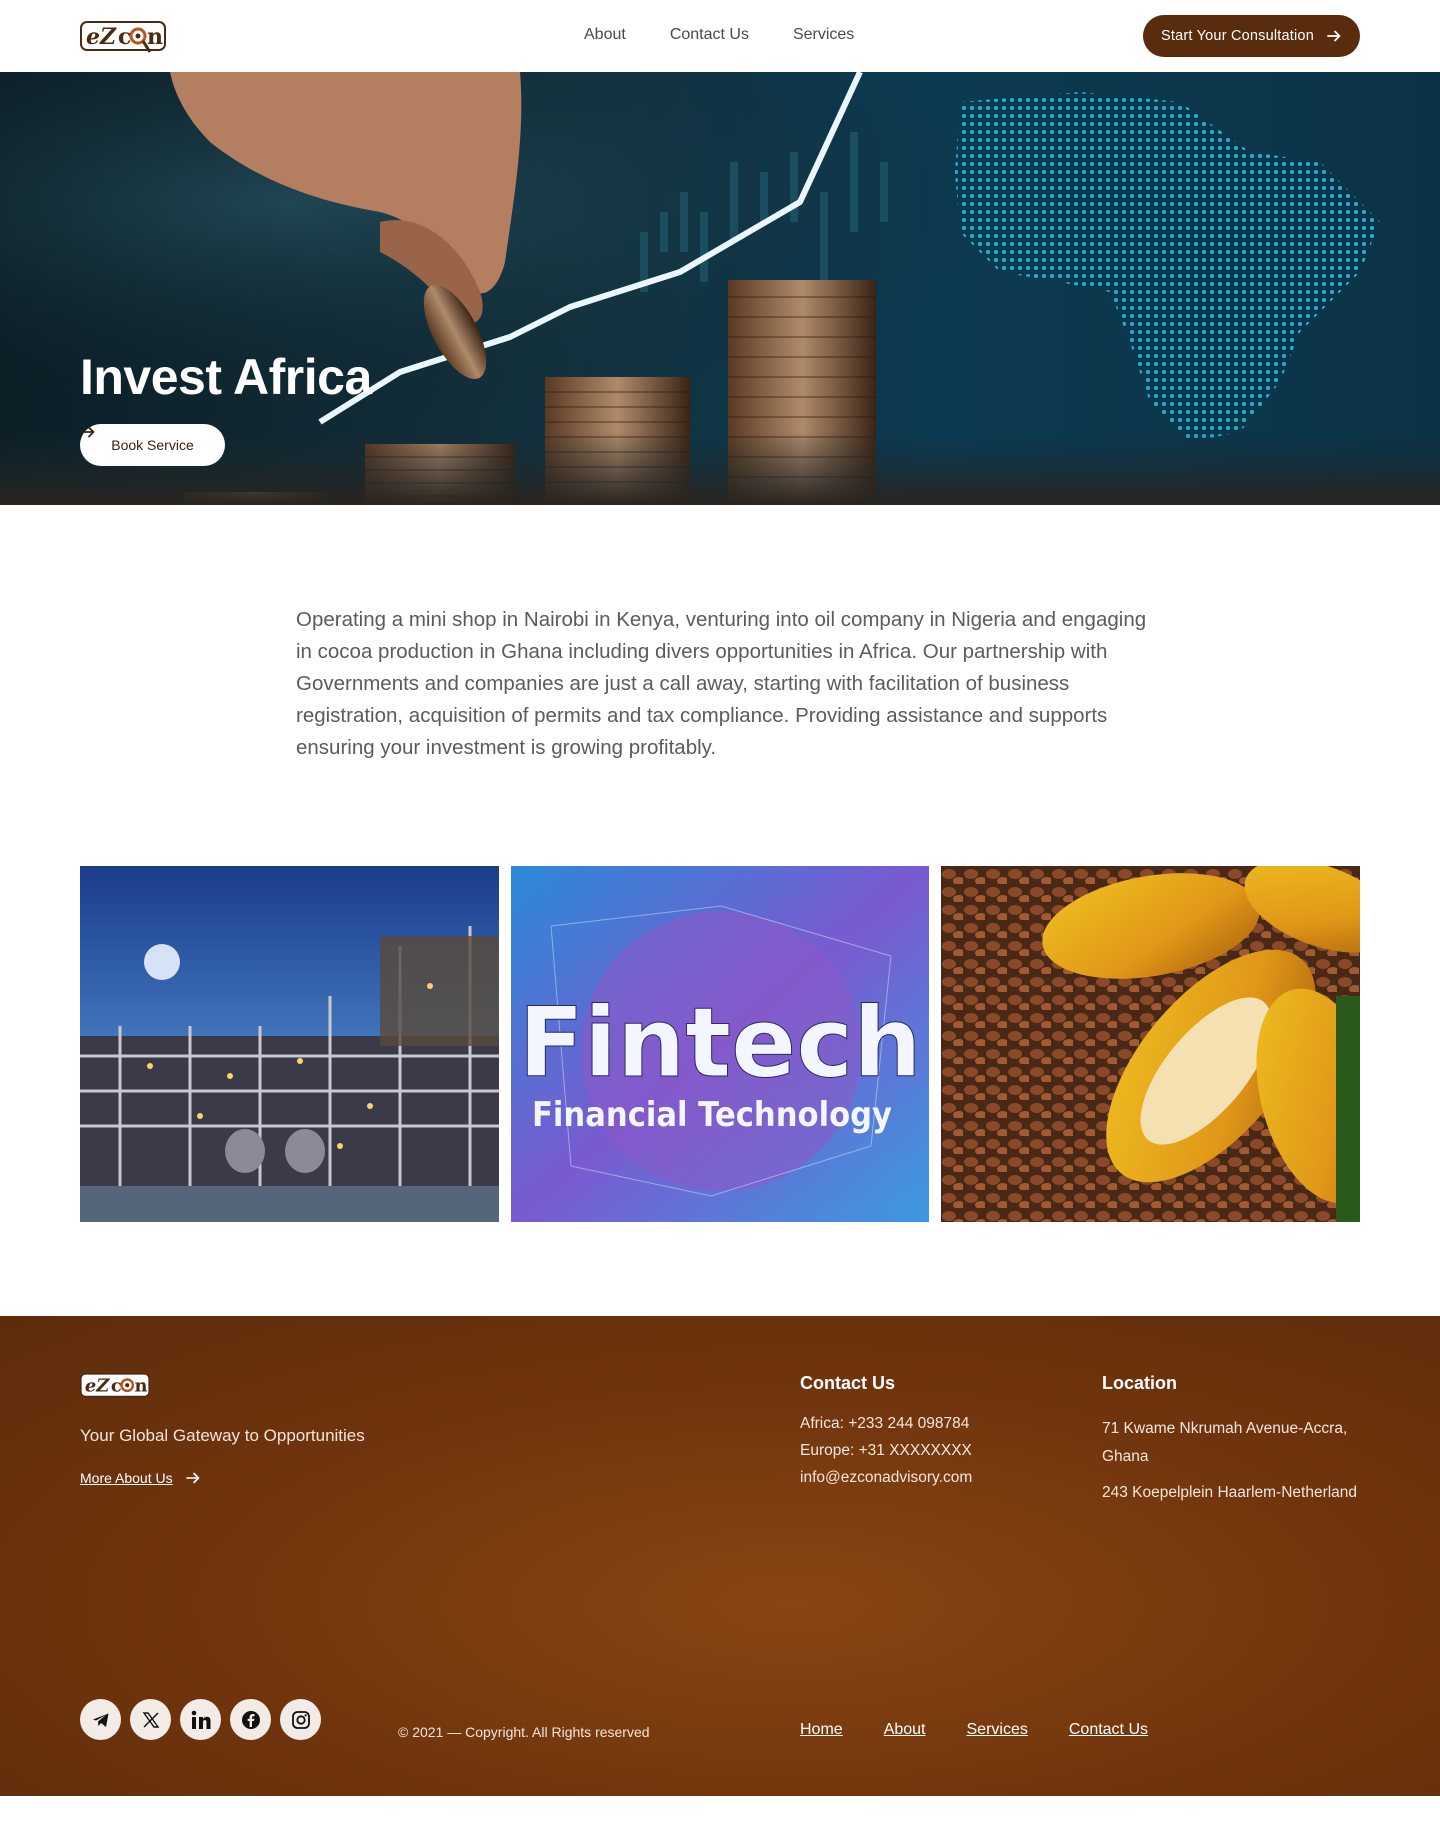 The image size is (1440, 1823). What do you see at coordinates (1237, 36) in the screenshot?
I see `start-consultation-label: Start Your Consultation` at bounding box center [1237, 36].